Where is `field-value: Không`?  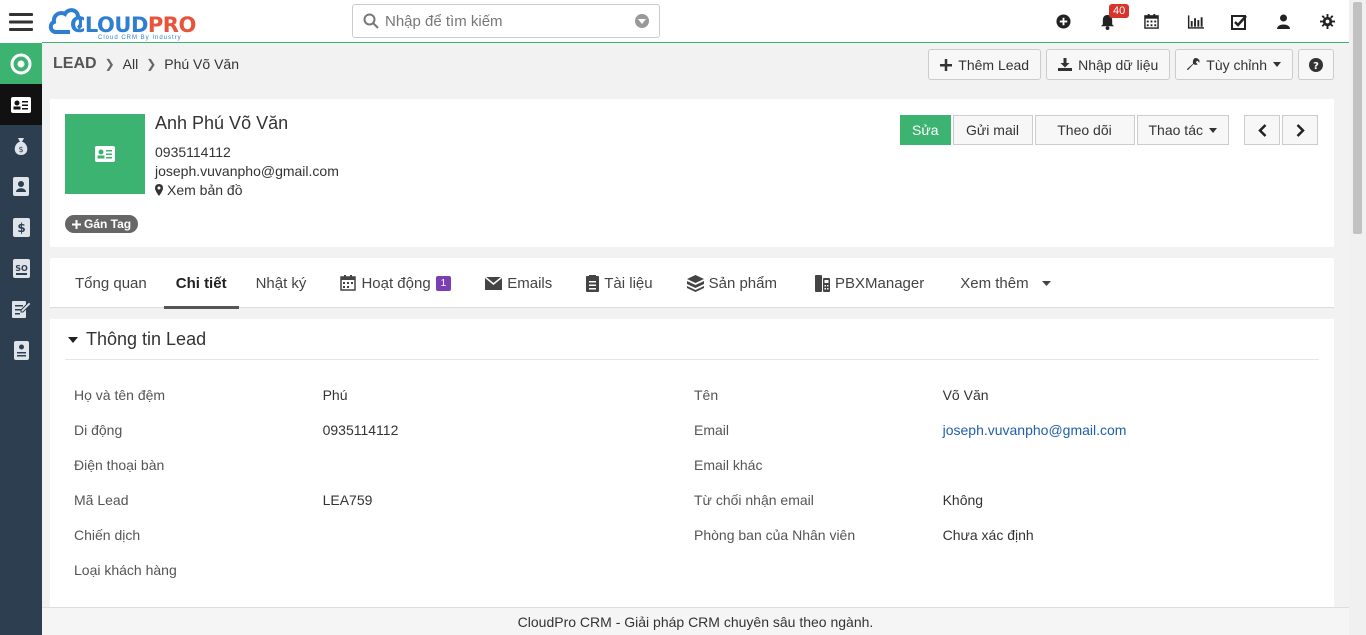
field-value: Không is located at coordinates (1128, 500).